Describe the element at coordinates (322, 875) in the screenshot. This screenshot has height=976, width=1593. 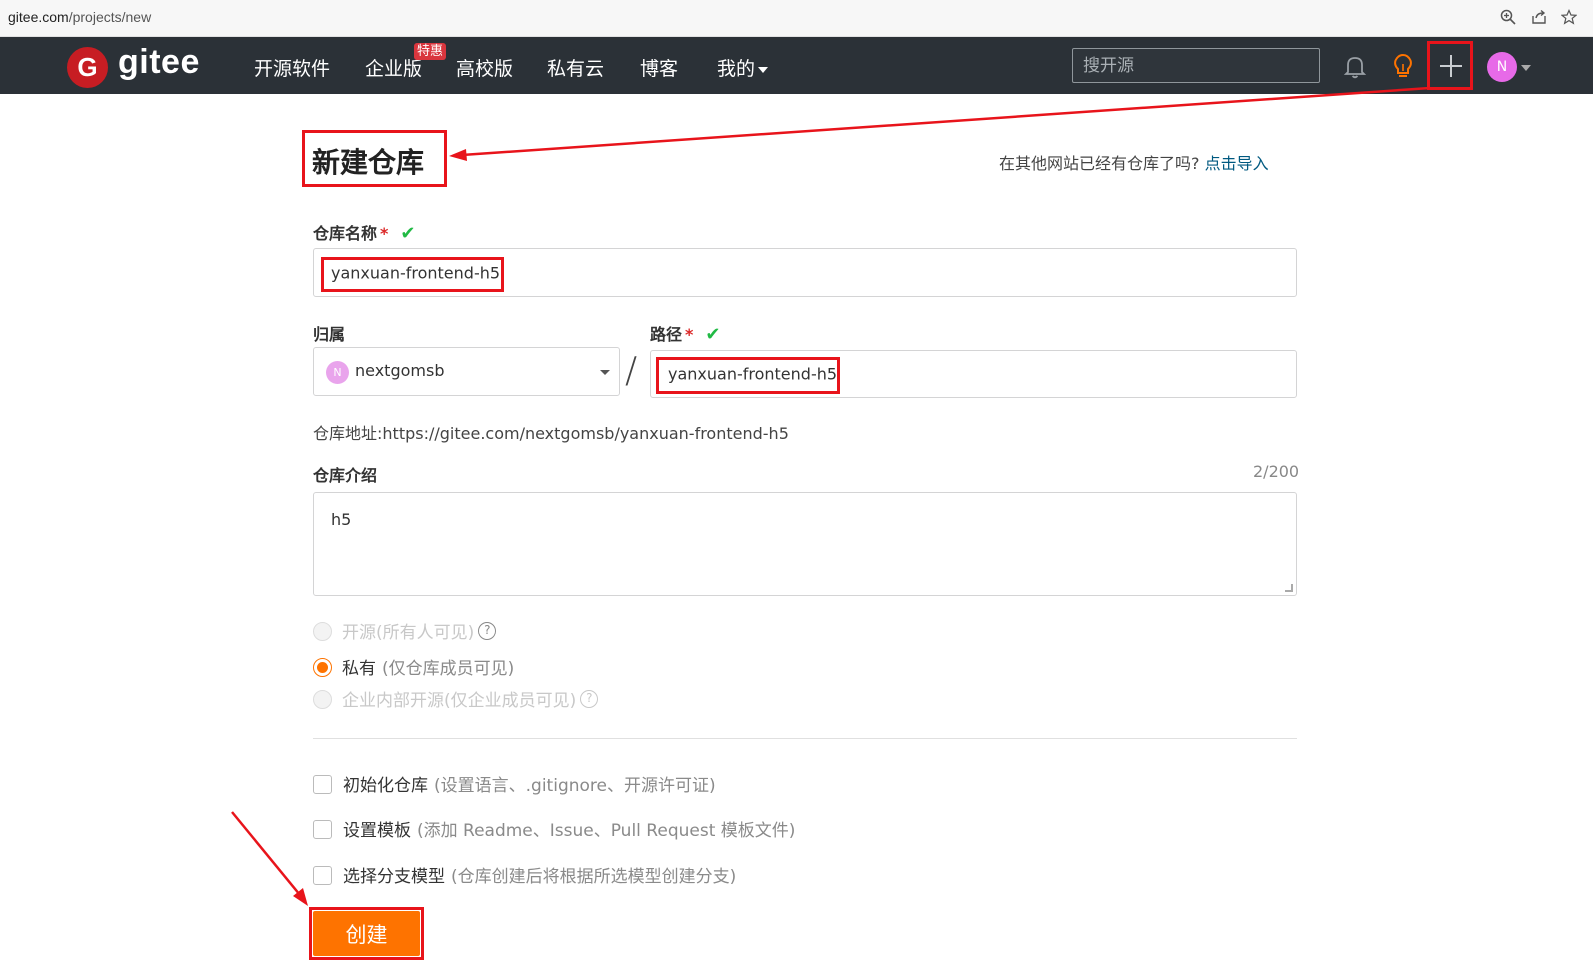
I see `checkbox-branch-model` at that location.